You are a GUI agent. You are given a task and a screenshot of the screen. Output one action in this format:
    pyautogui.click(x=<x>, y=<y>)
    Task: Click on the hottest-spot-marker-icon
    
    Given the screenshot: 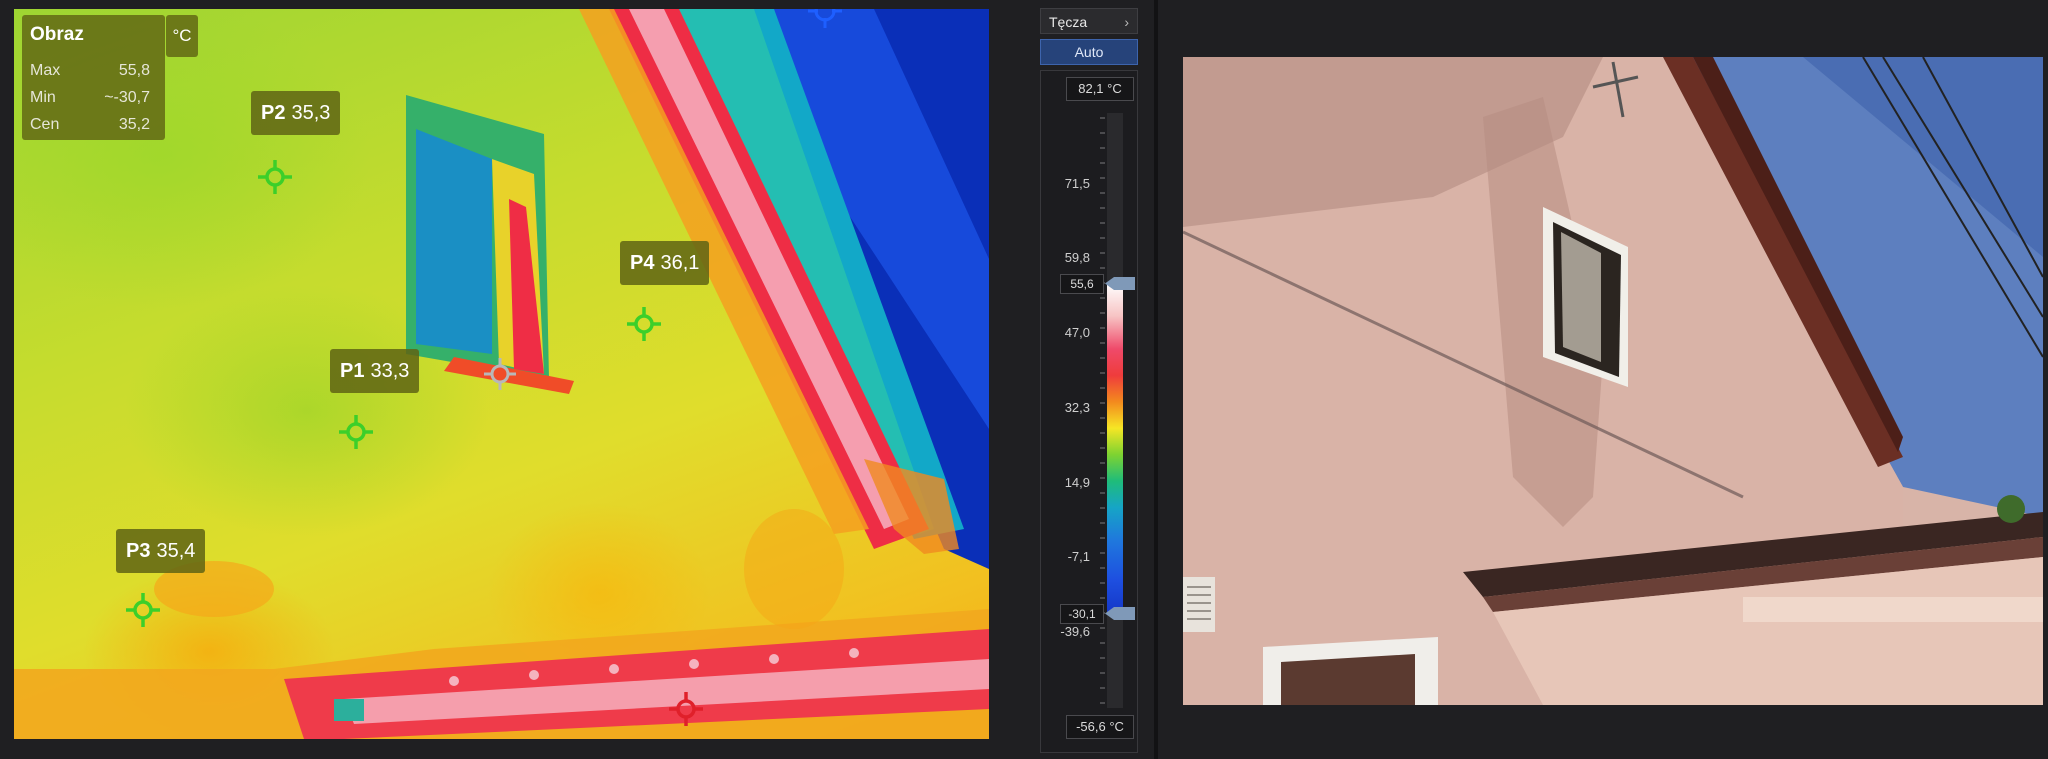 What is the action you would take?
    pyautogui.click(x=686, y=709)
    